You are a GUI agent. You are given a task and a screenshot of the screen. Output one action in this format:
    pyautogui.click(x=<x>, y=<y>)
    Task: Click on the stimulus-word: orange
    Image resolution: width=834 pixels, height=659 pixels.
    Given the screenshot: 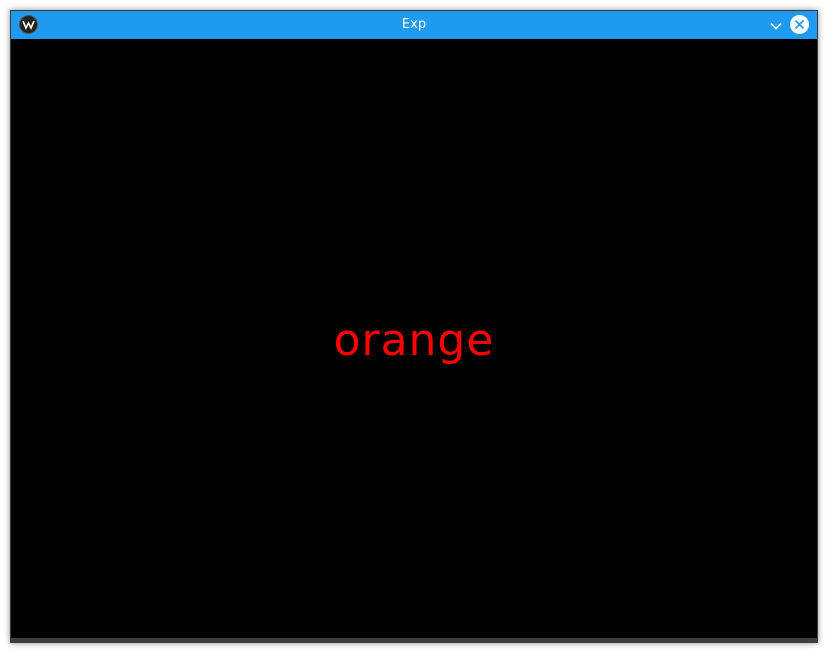 What is the action you would take?
    pyautogui.click(x=414, y=340)
    